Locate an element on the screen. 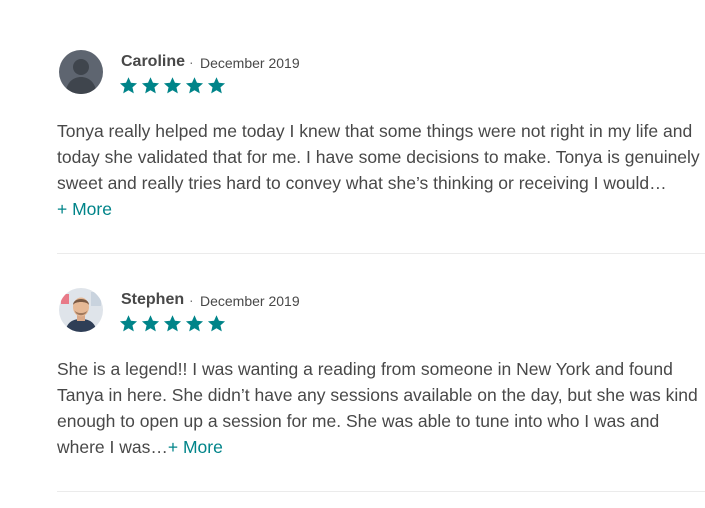 The image size is (705, 508). review-header: Caroline · December 2019 is located at coordinates (381, 73).